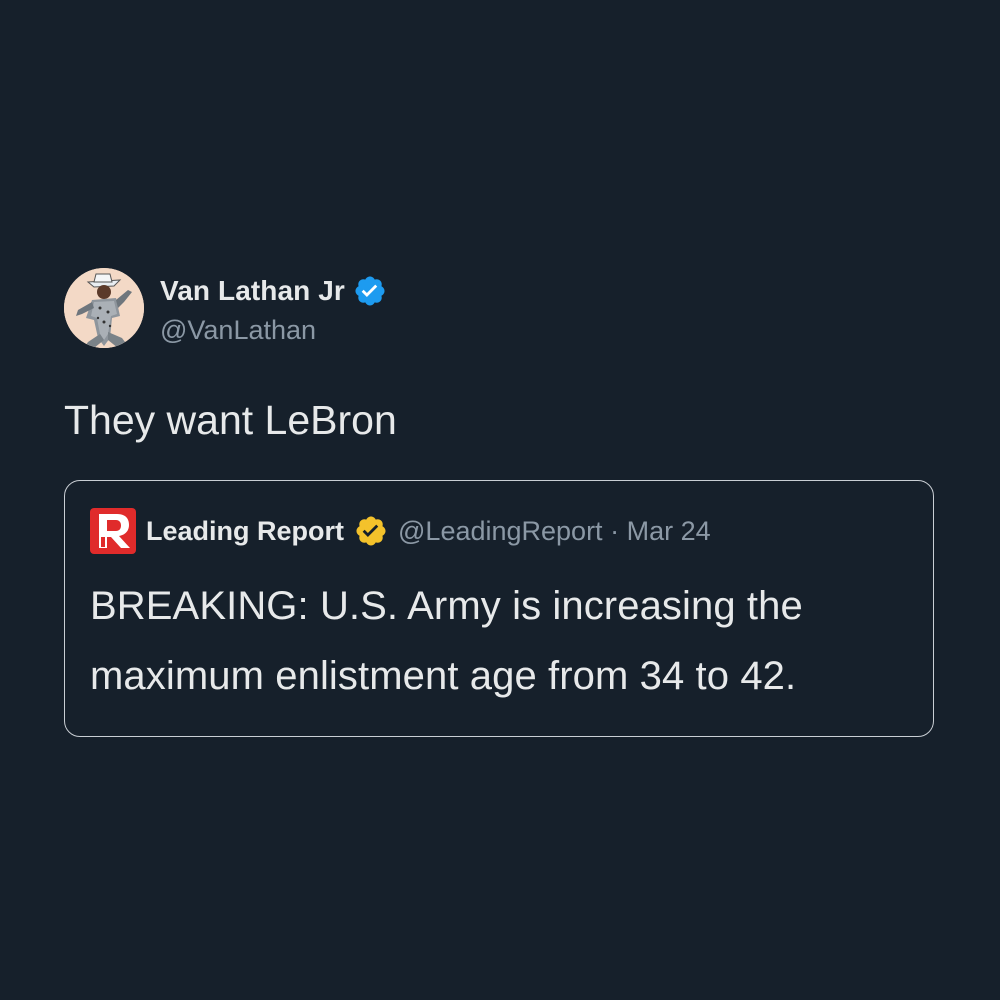 The width and height of the screenshot is (1000, 1000). I want to click on quoted-tweet-header: Leading Report @LeadingReport · Mar 24, so click(499, 531).